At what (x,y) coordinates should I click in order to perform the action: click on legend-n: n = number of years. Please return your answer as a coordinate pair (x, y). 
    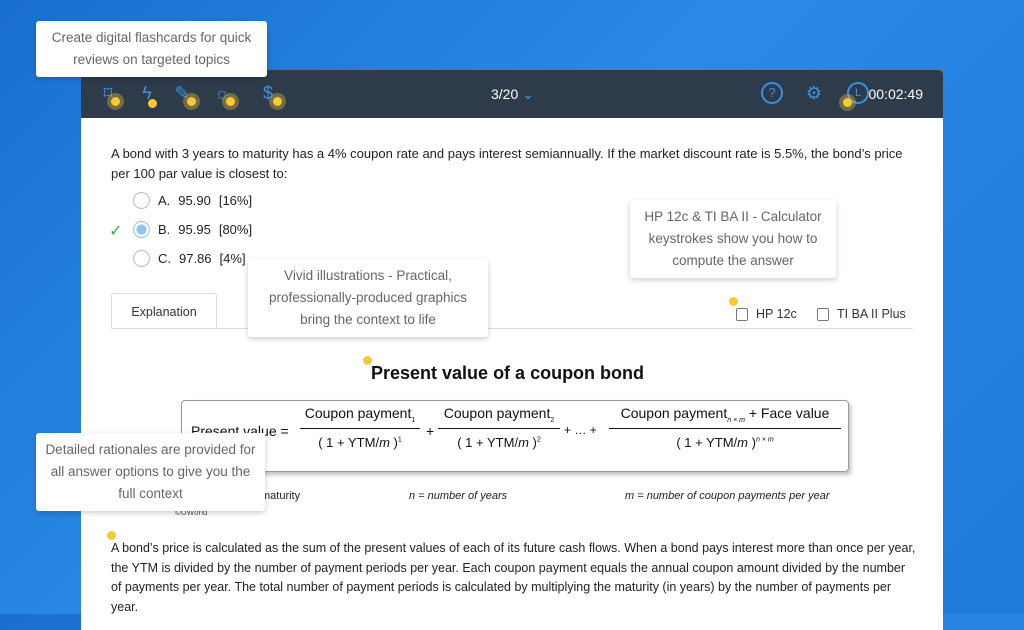
    Looking at the image, I should click on (458, 496).